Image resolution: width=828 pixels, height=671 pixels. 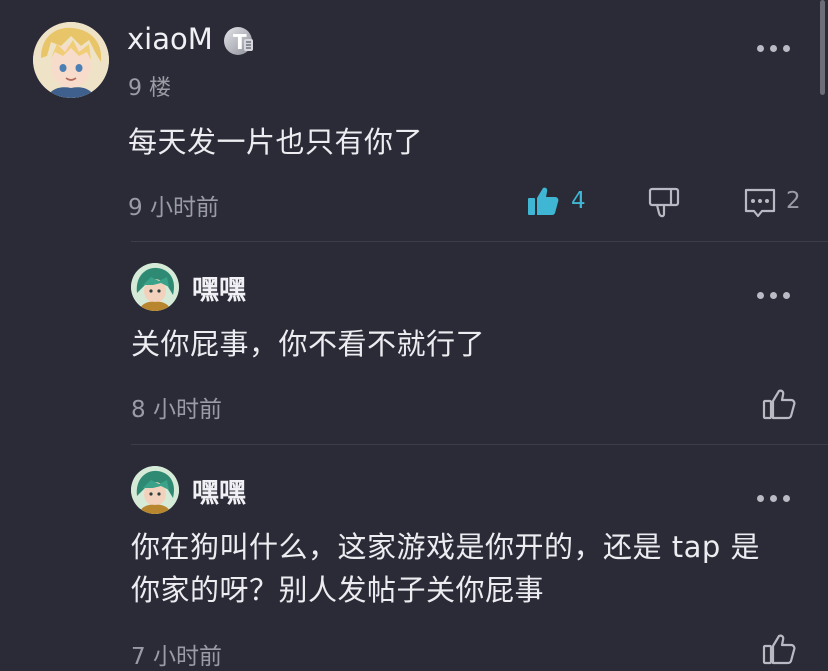 I want to click on comment-text: 每天发一片也只有你了, so click(x=276, y=142).